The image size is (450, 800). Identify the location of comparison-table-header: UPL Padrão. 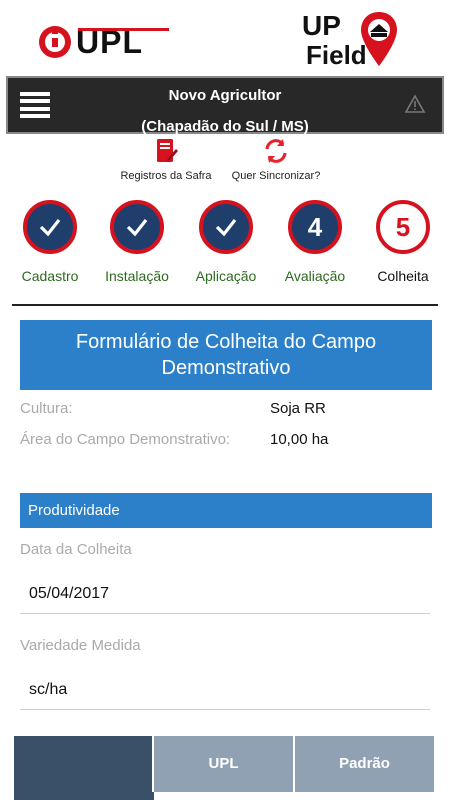
(226, 764).